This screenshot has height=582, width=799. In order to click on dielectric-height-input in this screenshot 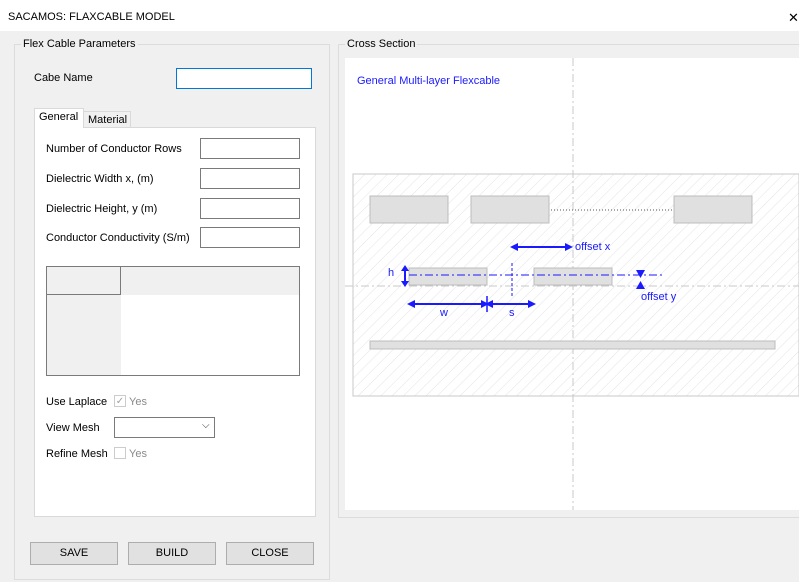, I will do `click(250, 208)`.